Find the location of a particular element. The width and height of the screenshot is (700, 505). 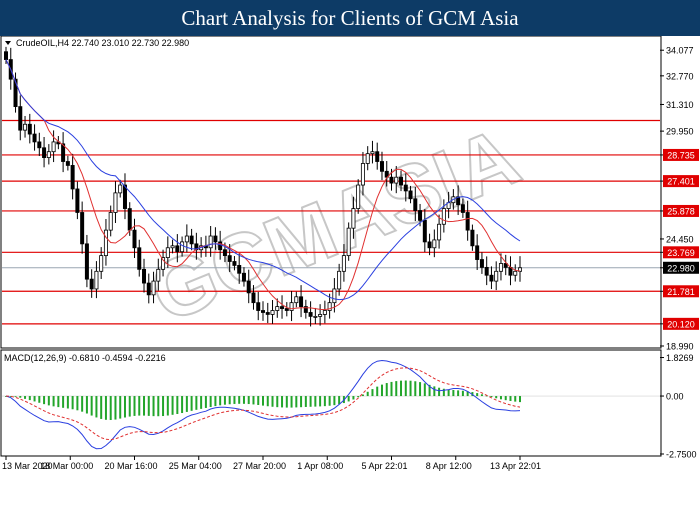

macd-tick-label: 1.8269 is located at coordinates (680, 358).